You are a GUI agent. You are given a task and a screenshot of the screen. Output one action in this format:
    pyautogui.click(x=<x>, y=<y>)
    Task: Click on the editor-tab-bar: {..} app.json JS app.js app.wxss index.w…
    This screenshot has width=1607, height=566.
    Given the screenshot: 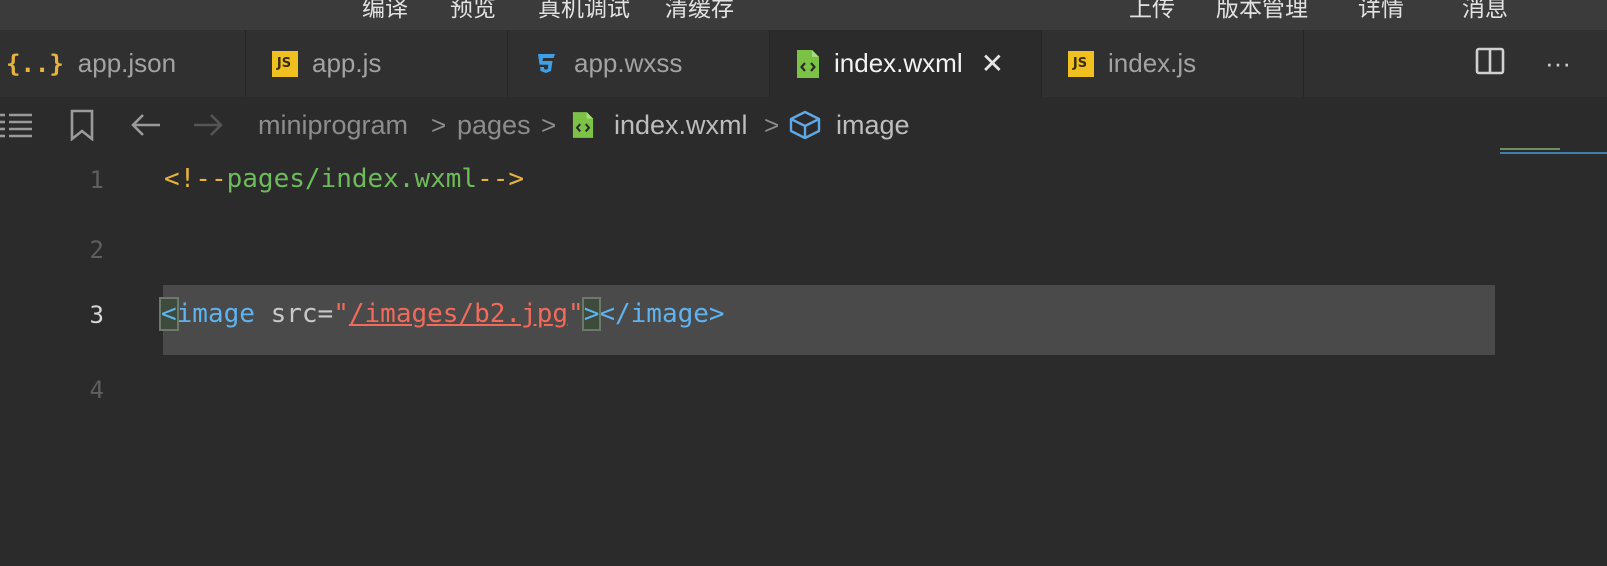 What is the action you would take?
    pyautogui.click(x=803, y=63)
    